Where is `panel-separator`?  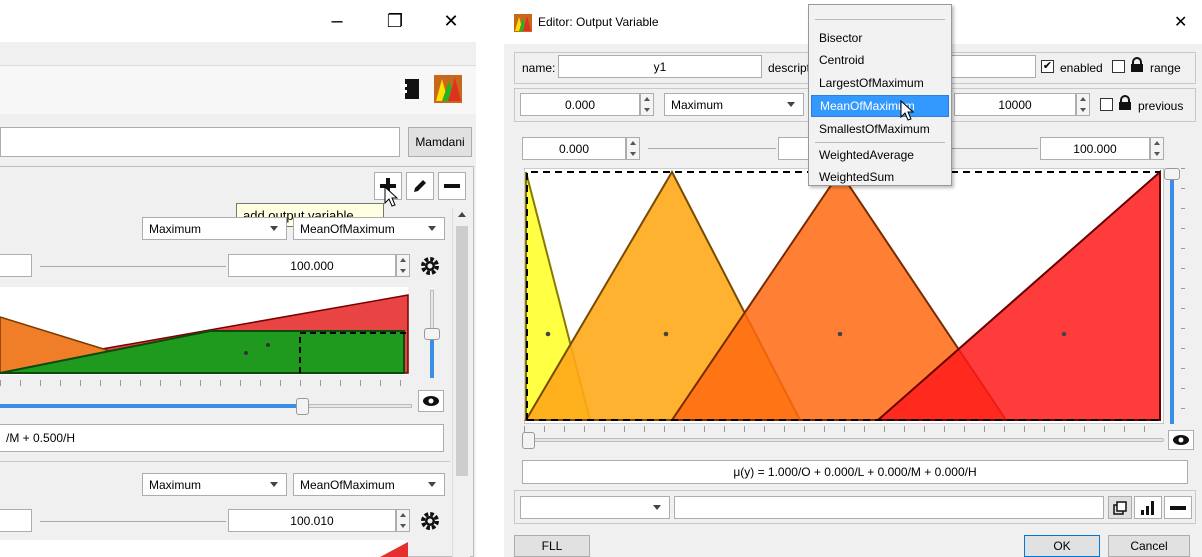 panel-separator is located at coordinates (225, 461).